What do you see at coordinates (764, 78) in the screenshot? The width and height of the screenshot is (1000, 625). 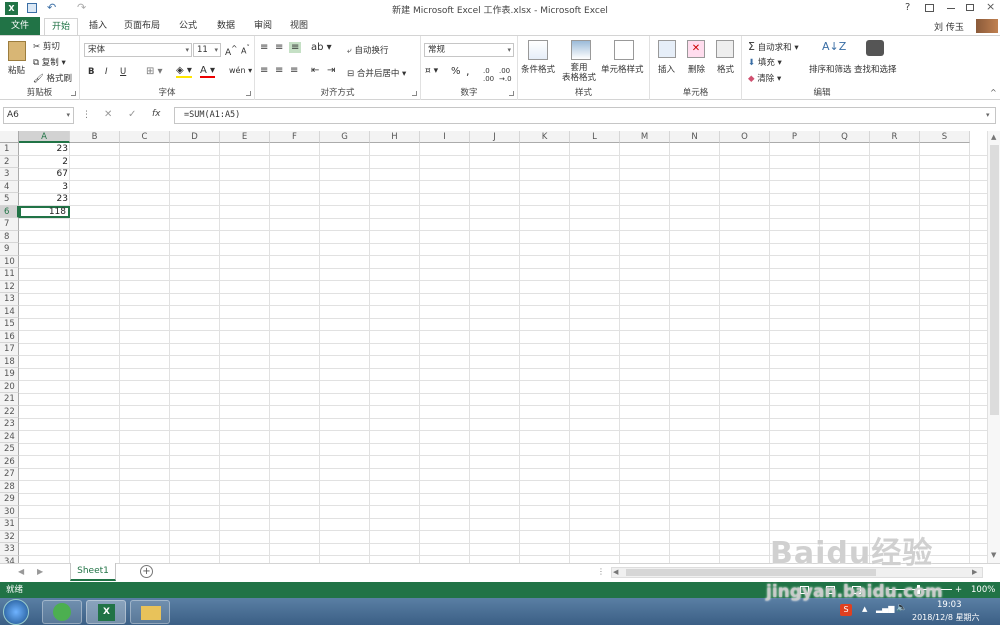 I see `clear-button: ◆ 清除 ▾` at bounding box center [764, 78].